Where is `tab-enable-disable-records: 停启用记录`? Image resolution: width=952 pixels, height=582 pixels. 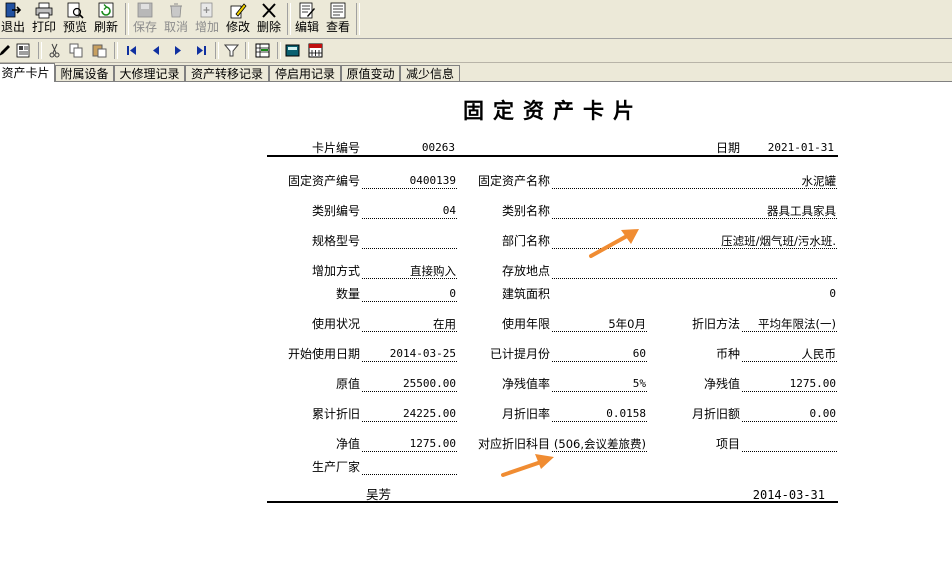 tab-enable-disable-records: 停启用记录 is located at coordinates (305, 73).